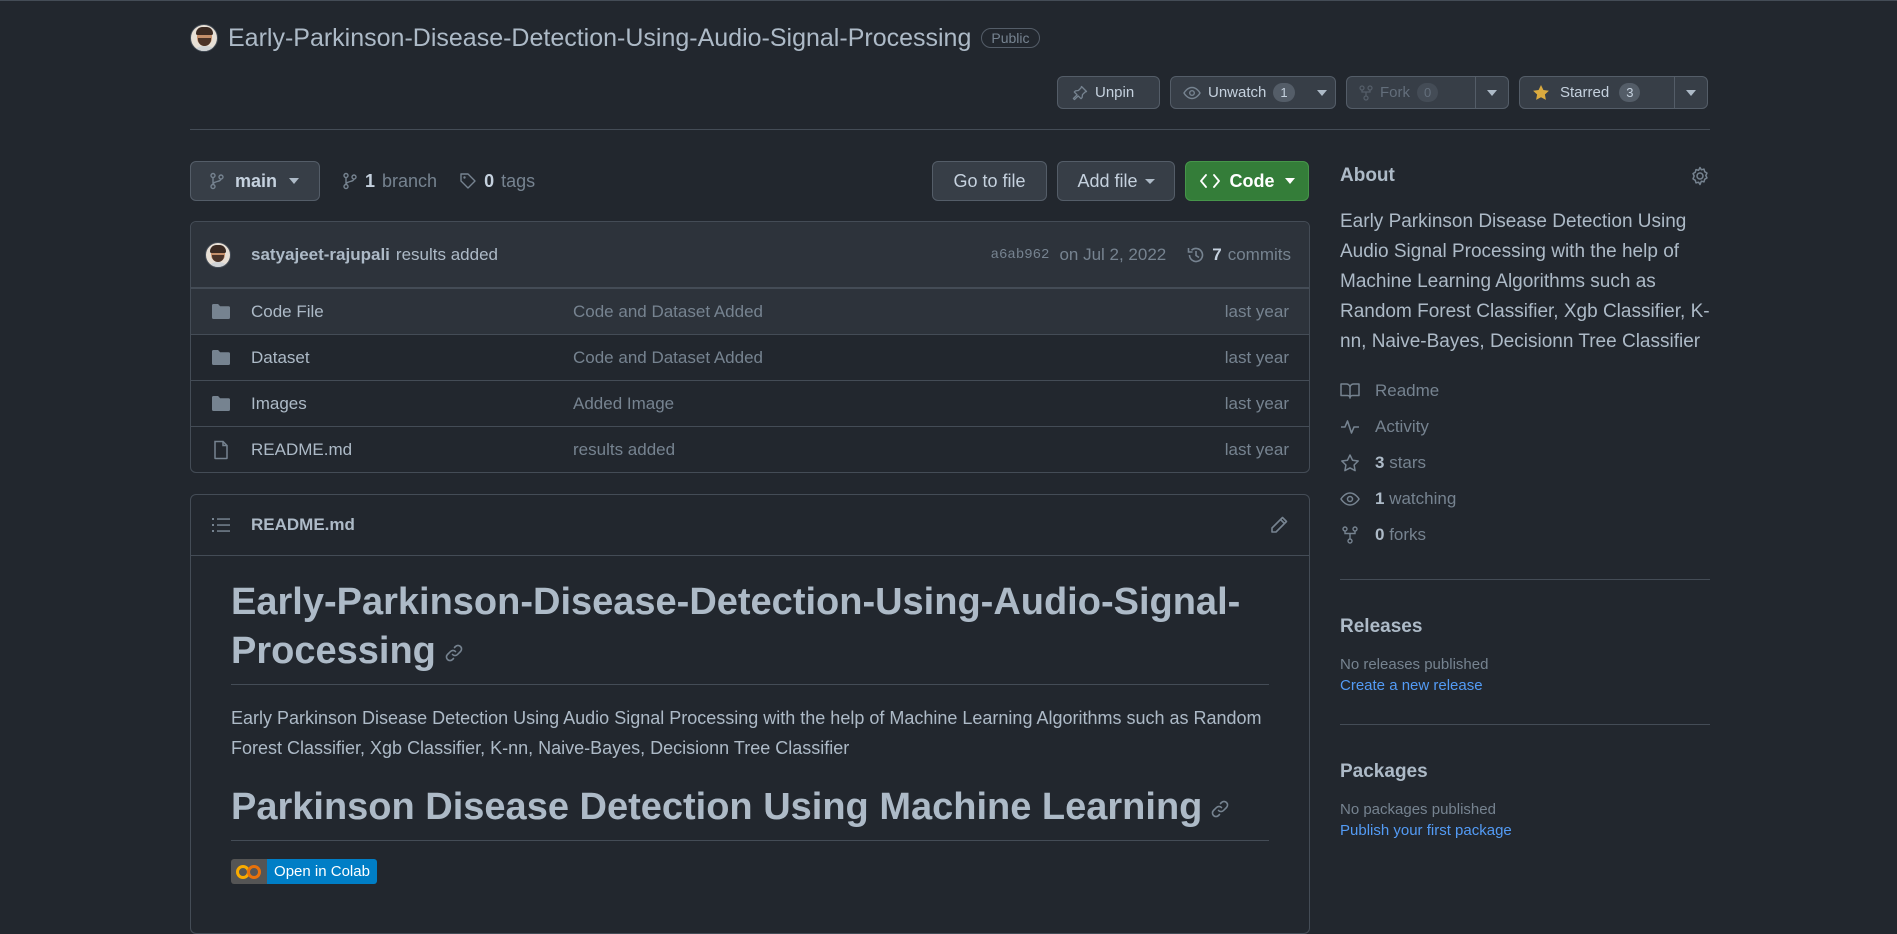 The width and height of the screenshot is (1897, 934). I want to click on watch-dropdown, so click(1322, 92).